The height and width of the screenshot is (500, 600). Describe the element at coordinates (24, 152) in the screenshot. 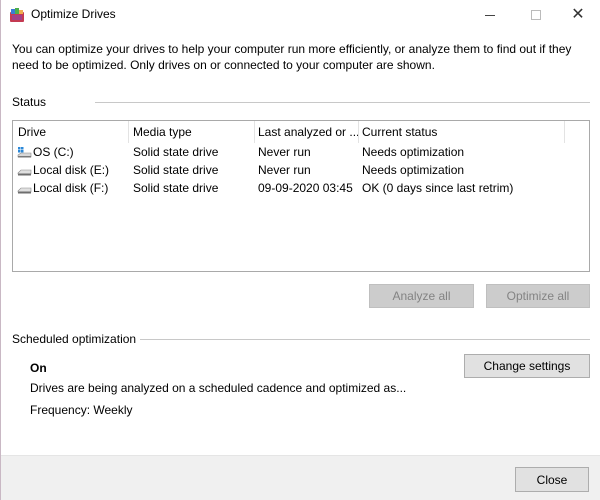

I see `windows-drive-icon` at that location.